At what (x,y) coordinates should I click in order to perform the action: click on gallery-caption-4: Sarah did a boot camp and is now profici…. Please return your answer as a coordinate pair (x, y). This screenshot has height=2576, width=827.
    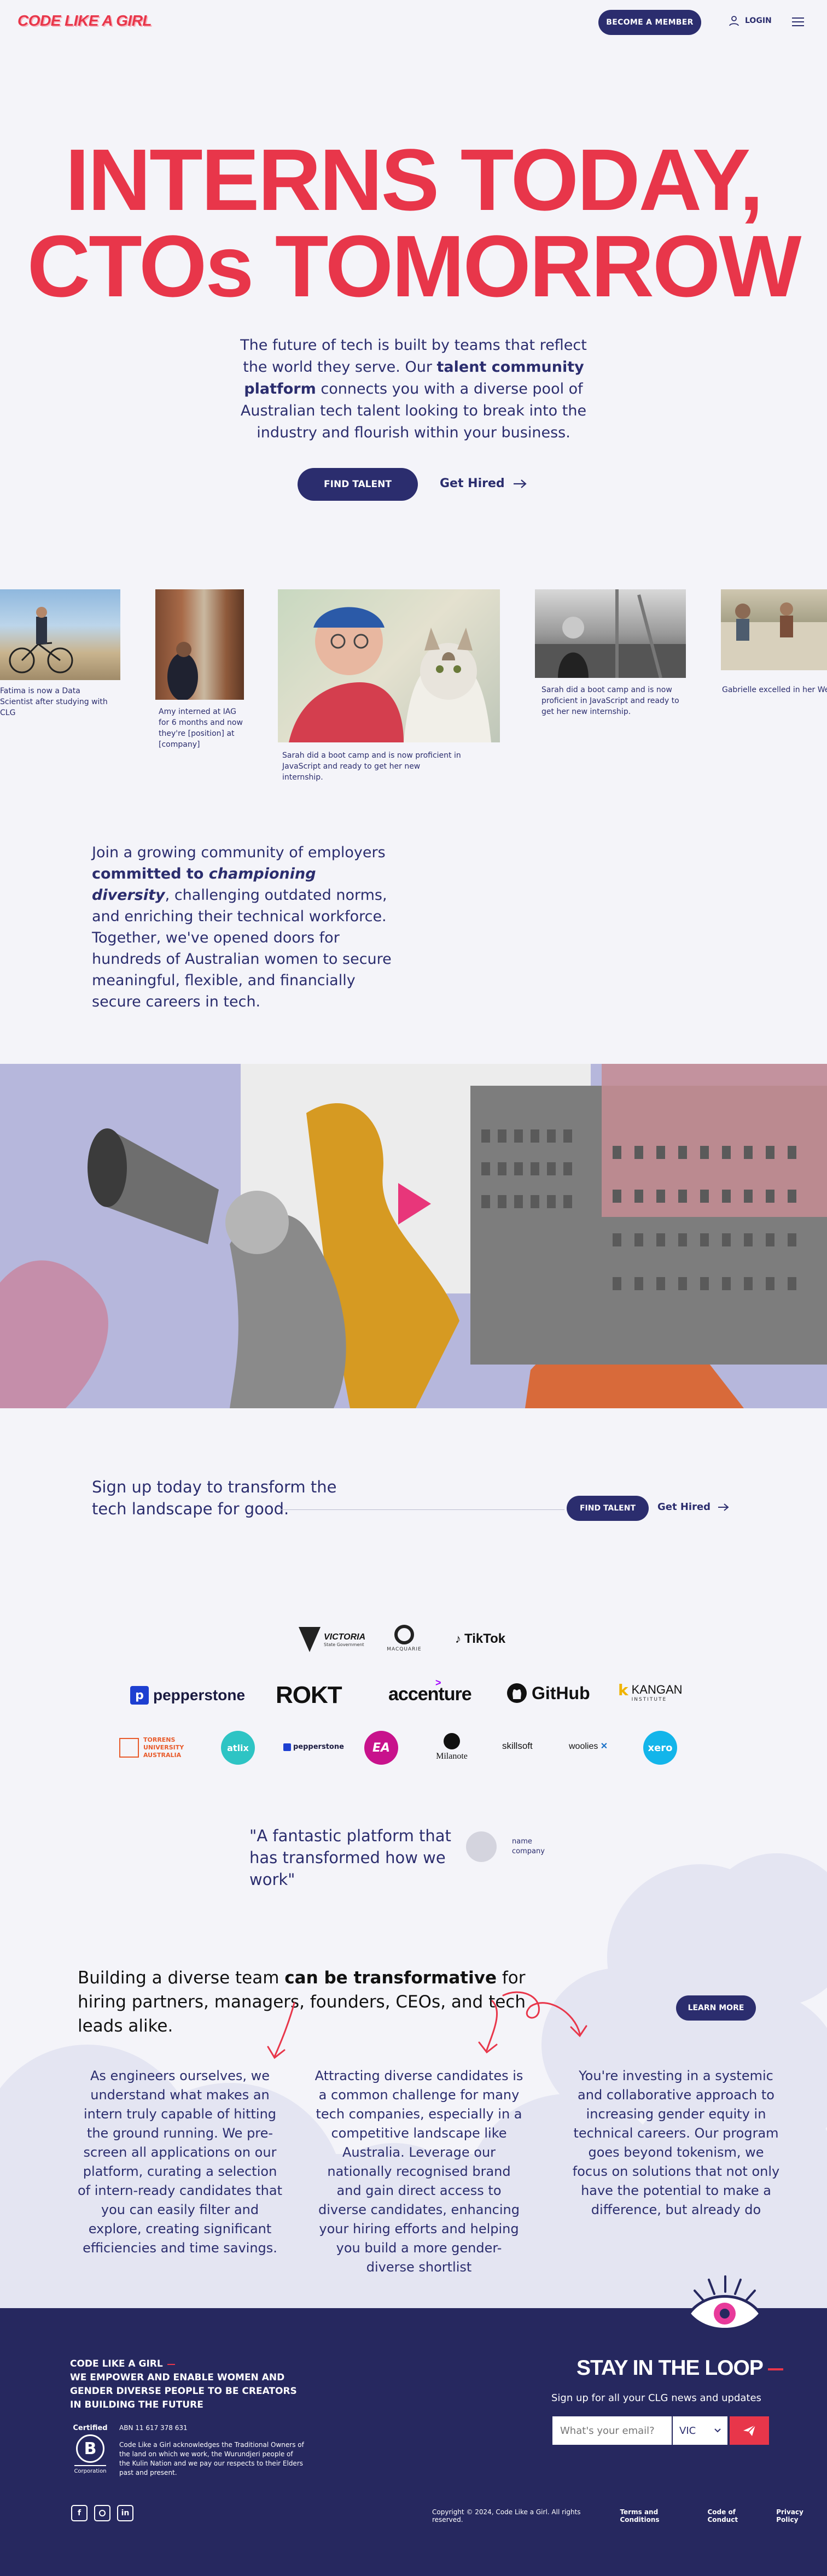
    Looking at the image, I should click on (610, 701).